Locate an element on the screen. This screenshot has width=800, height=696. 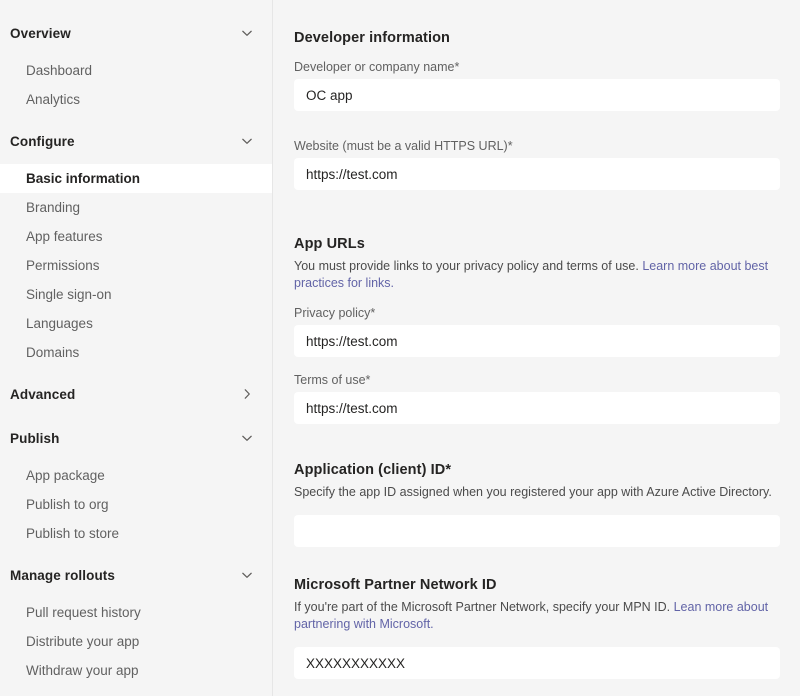
sidebar-group-label: Publish is located at coordinates (35, 438).